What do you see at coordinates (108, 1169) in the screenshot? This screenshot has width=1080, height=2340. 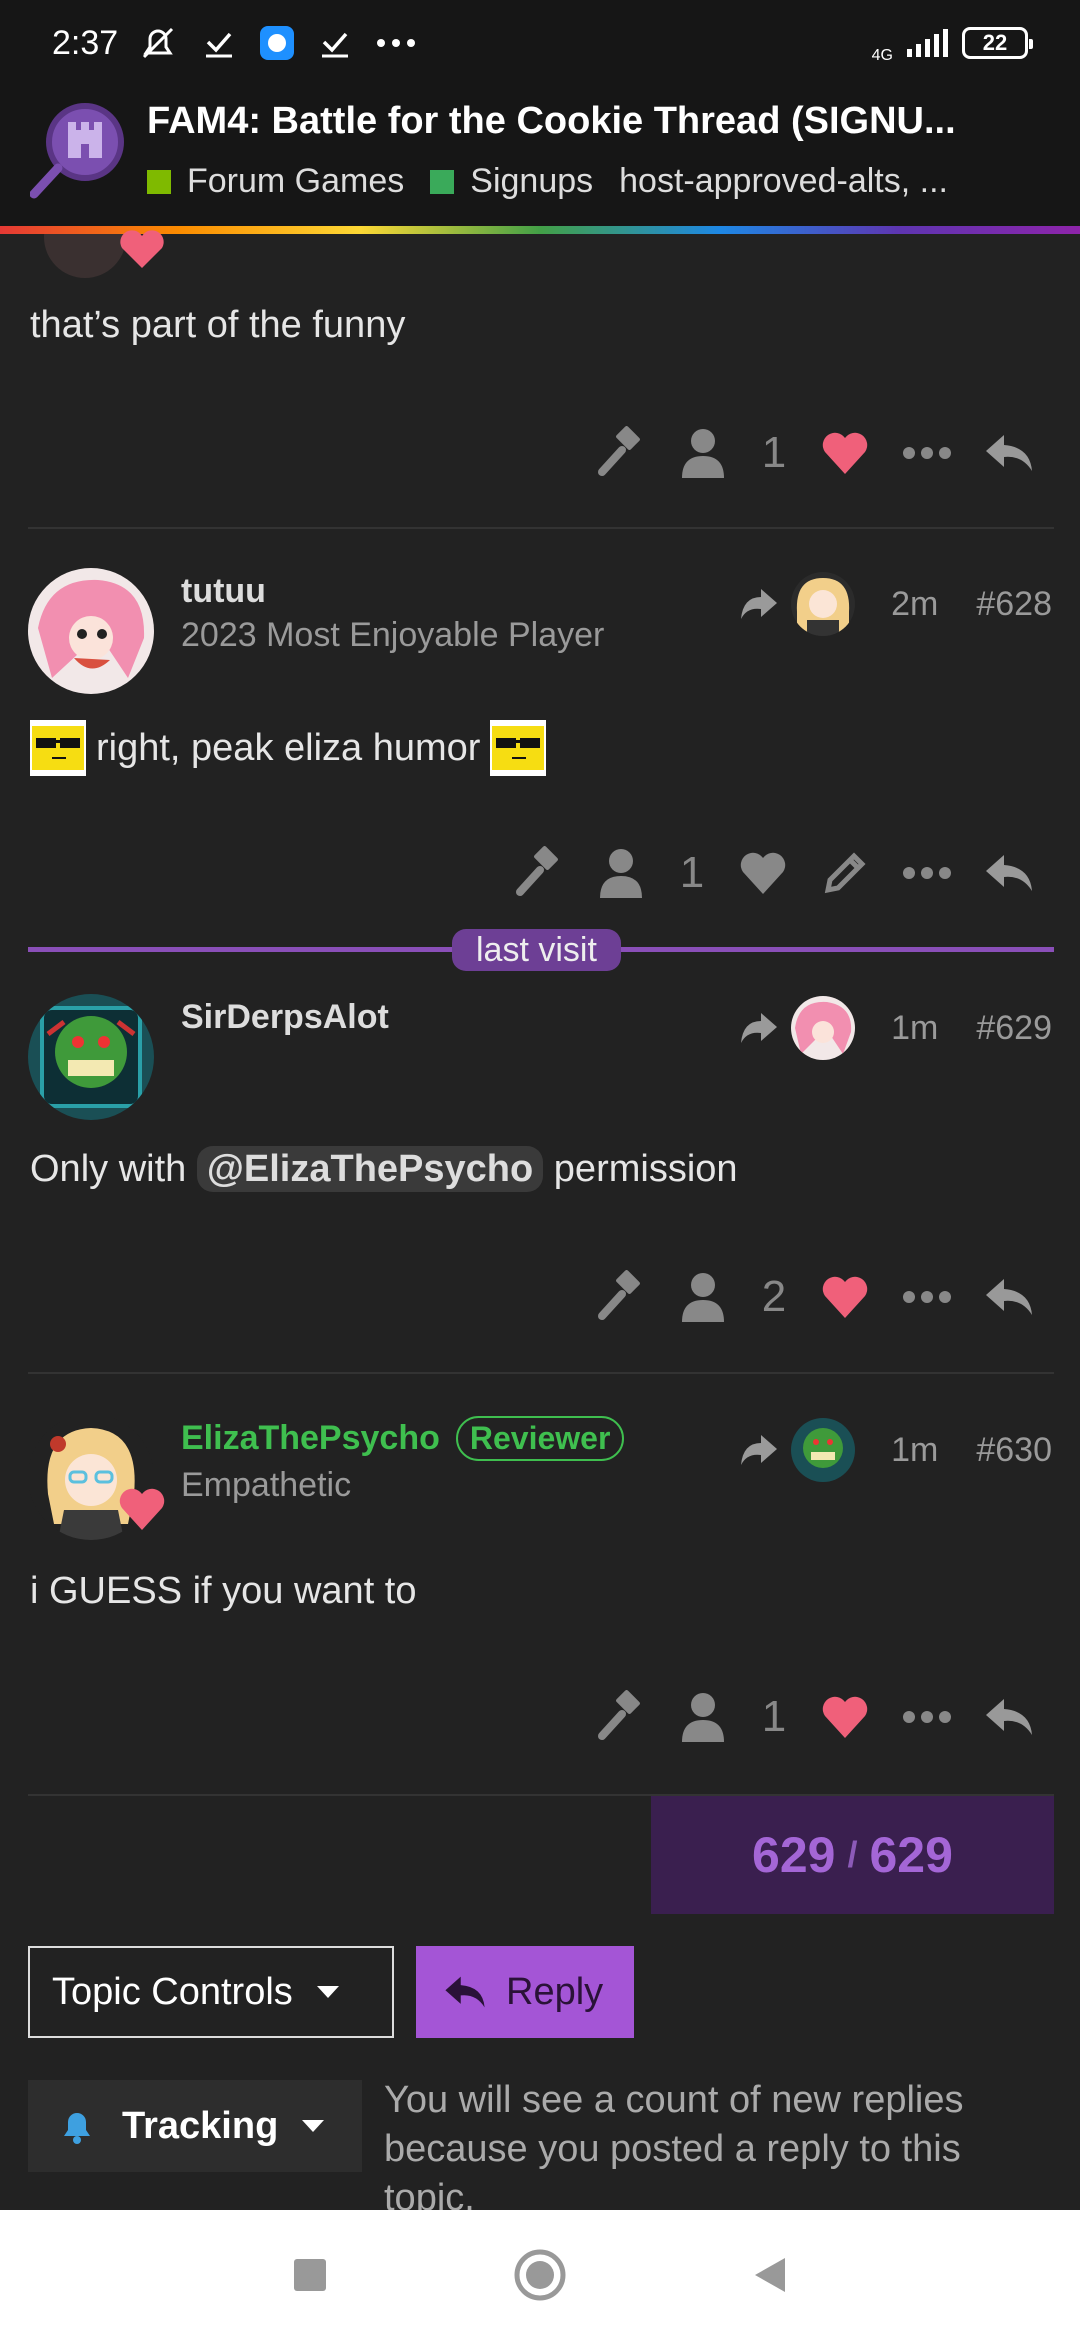 I see `post-text: Only with` at bounding box center [108, 1169].